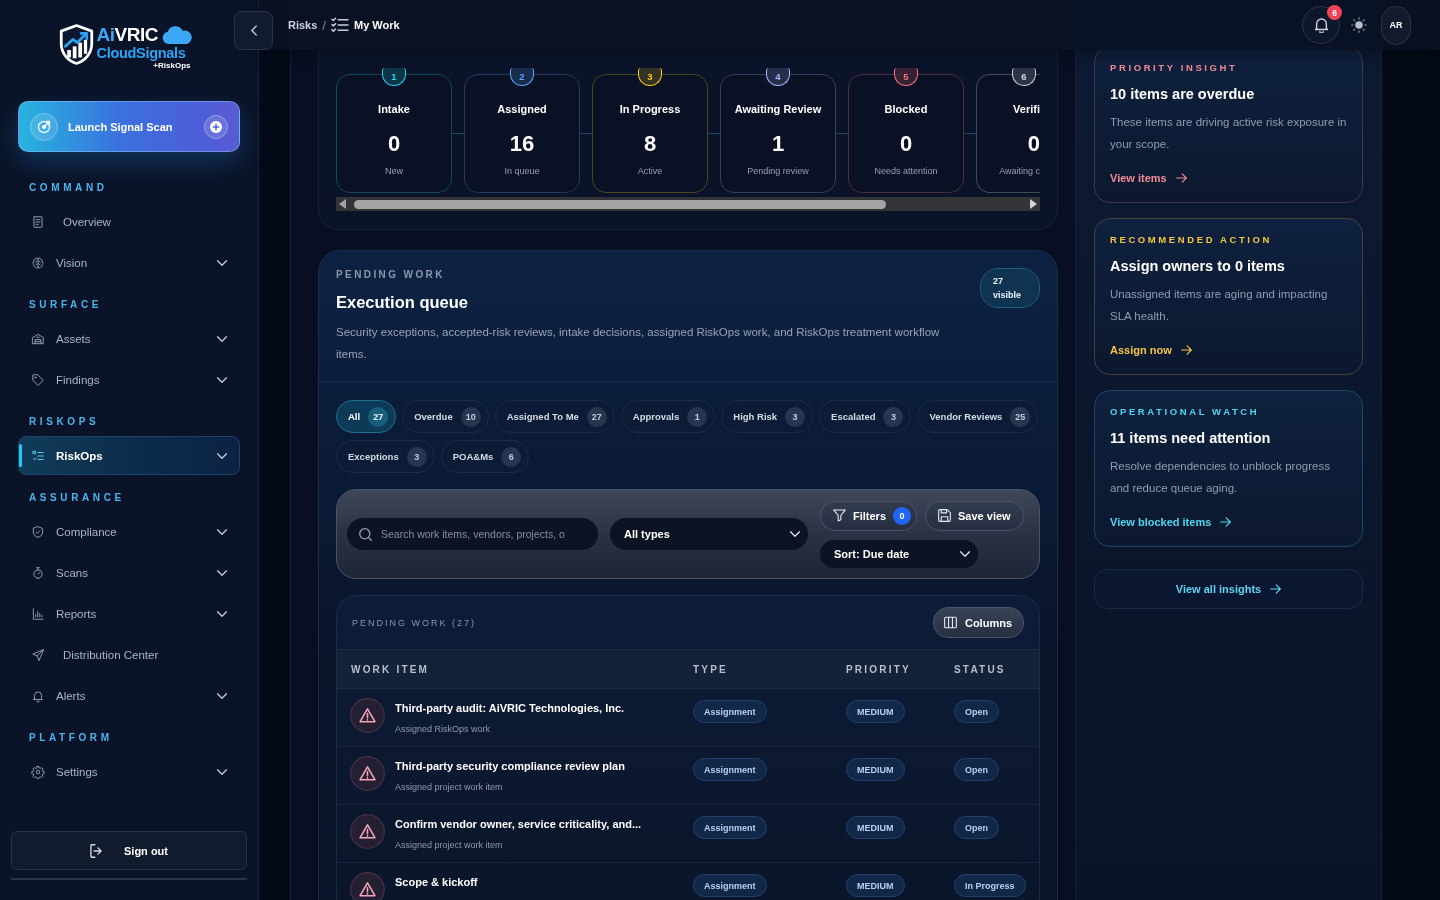 The height and width of the screenshot is (900, 1440). What do you see at coordinates (394, 171) in the screenshot?
I see `stage-caption: New` at bounding box center [394, 171].